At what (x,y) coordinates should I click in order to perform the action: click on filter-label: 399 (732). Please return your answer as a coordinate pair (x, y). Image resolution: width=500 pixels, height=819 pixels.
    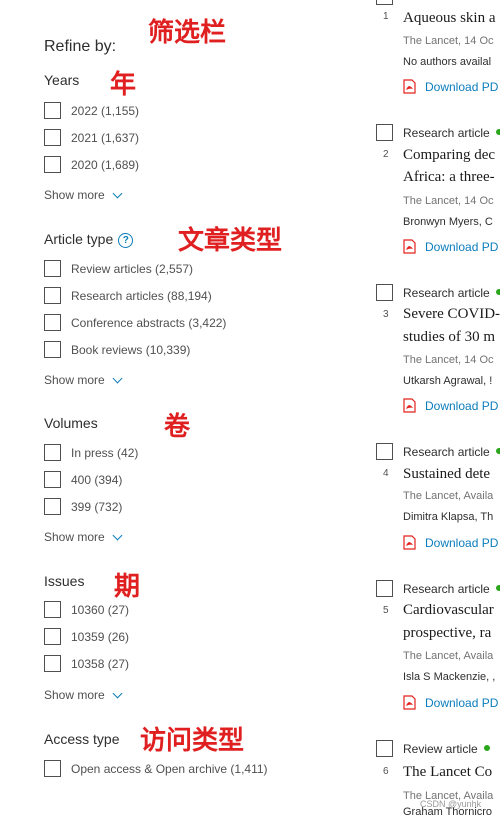
    Looking at the image, I should click on (97, 506).